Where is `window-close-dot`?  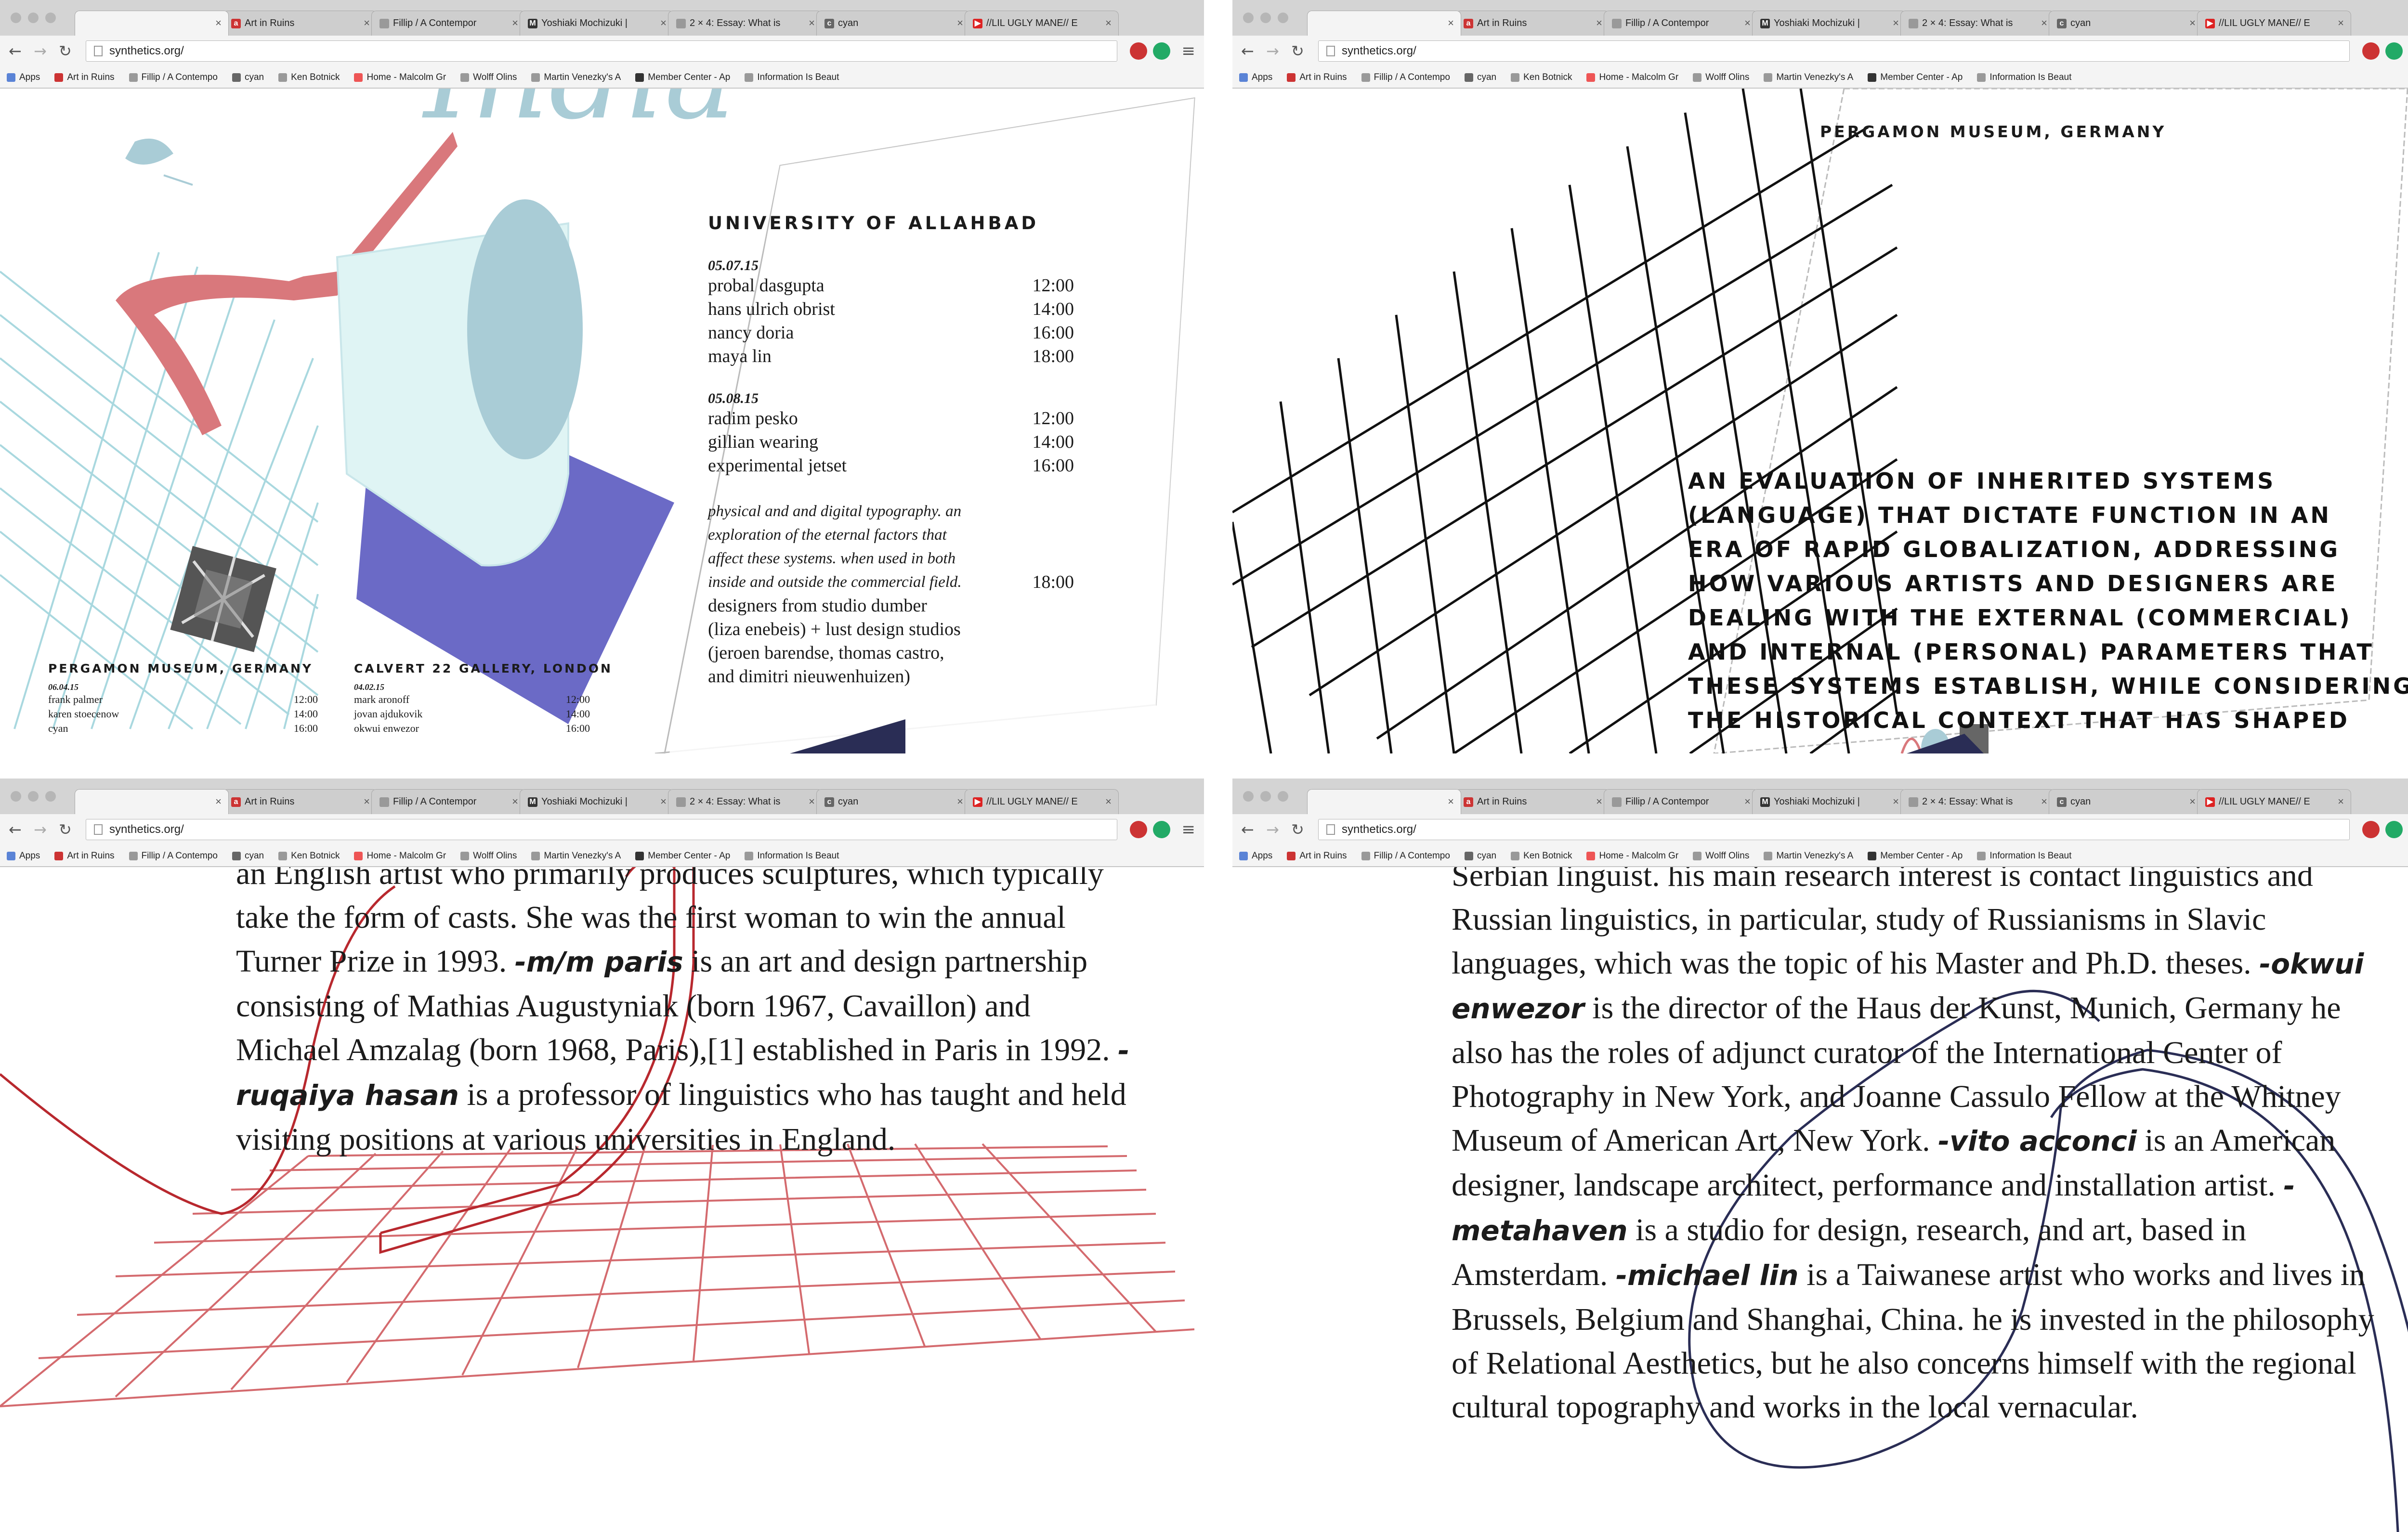
window-close-dot is located at coordinates (1248, 796).